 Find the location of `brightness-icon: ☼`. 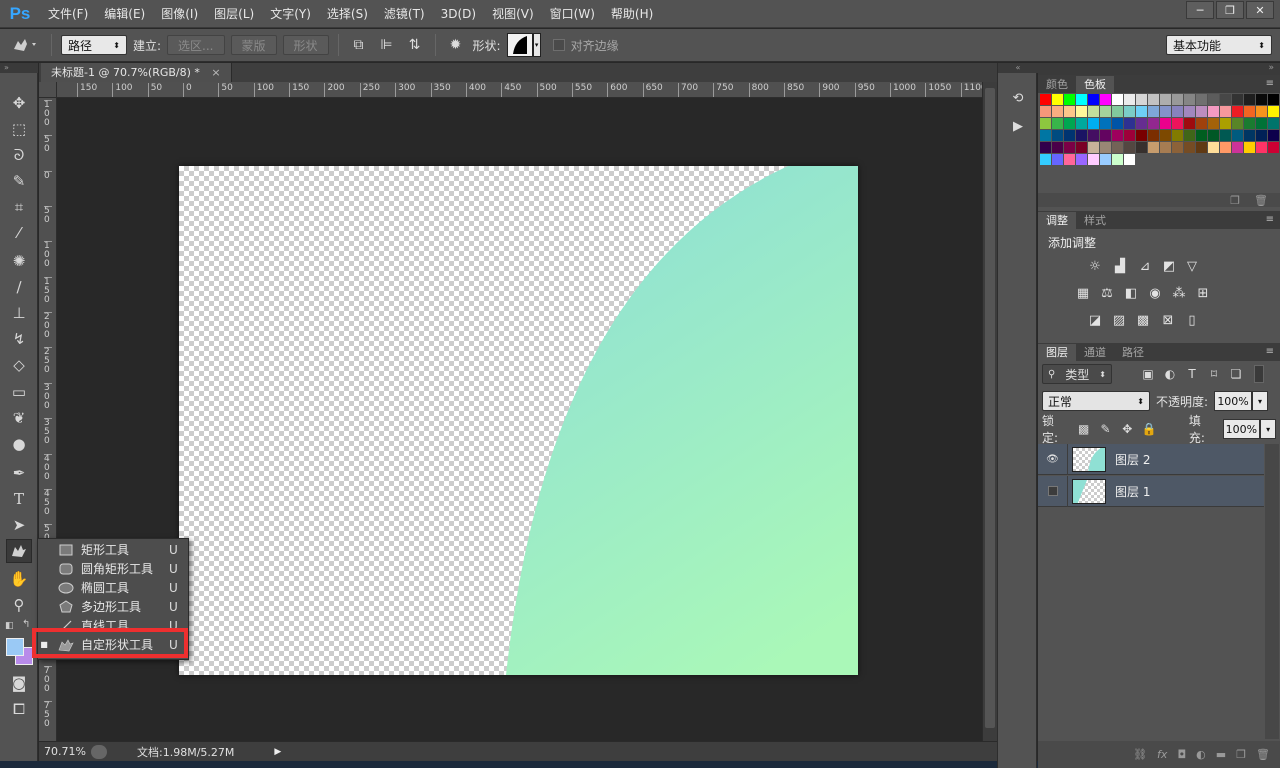

brightness-icon: ☼ is located at coordinates (1095, 266).